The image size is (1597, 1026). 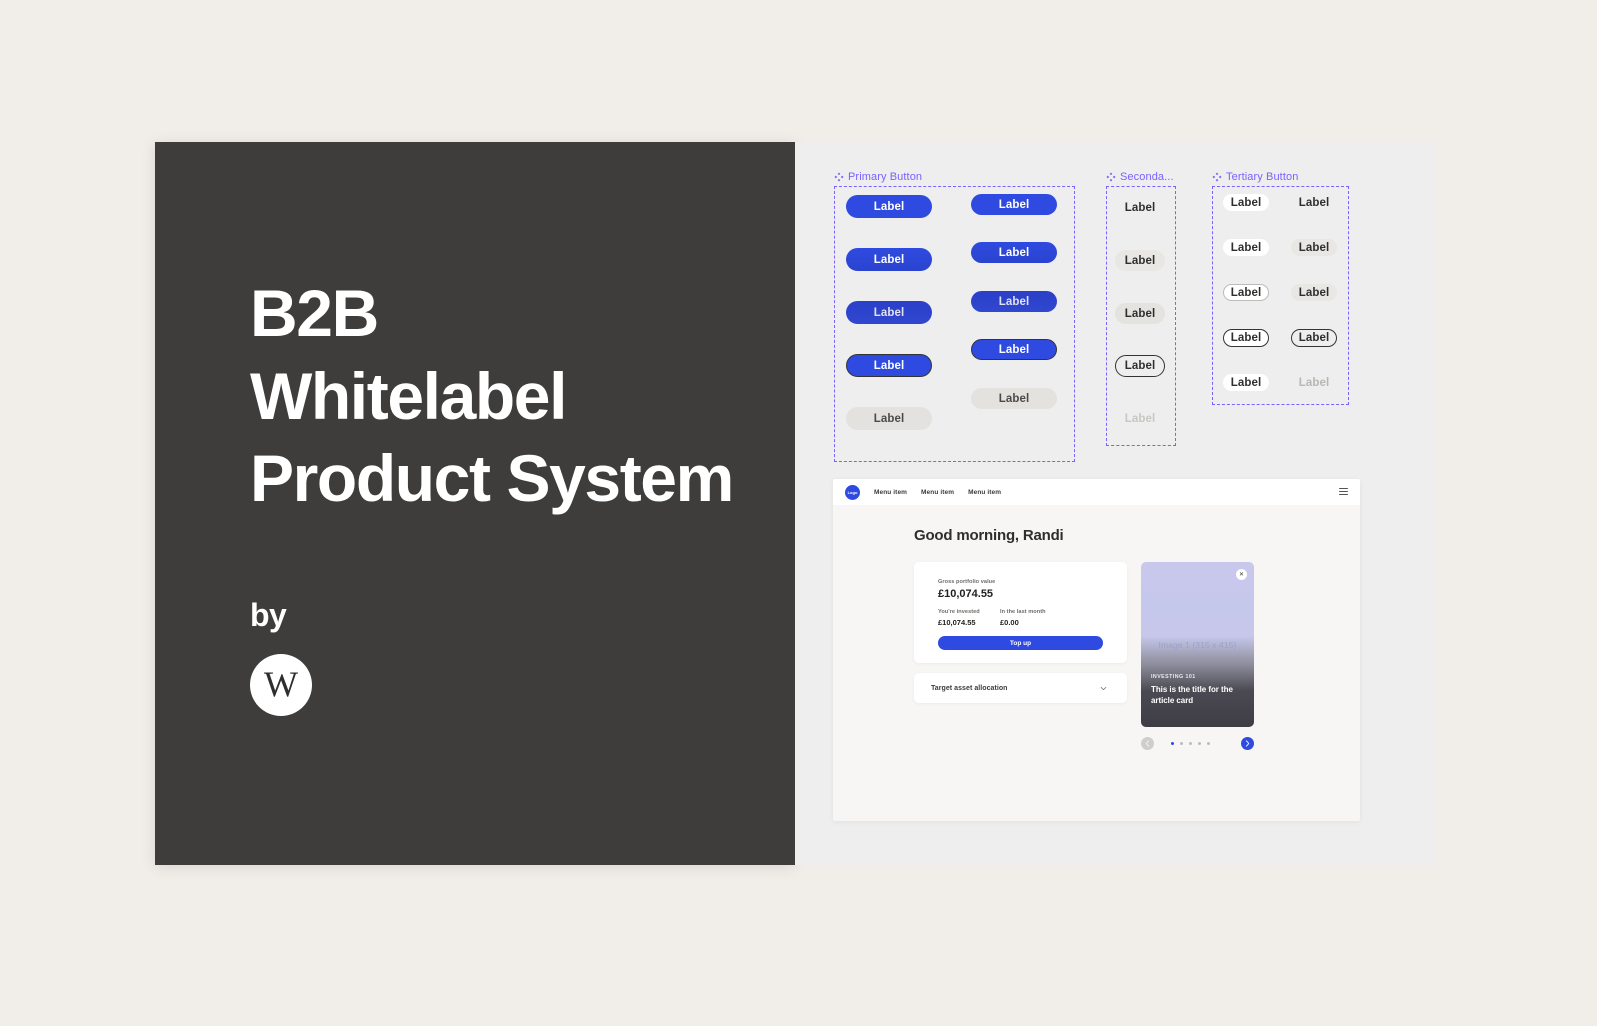 What do you see at coordinates (1014, 252) in the screenshot?
I see `primary-button-b-hover: Label` at bounding box center [1014, 252].